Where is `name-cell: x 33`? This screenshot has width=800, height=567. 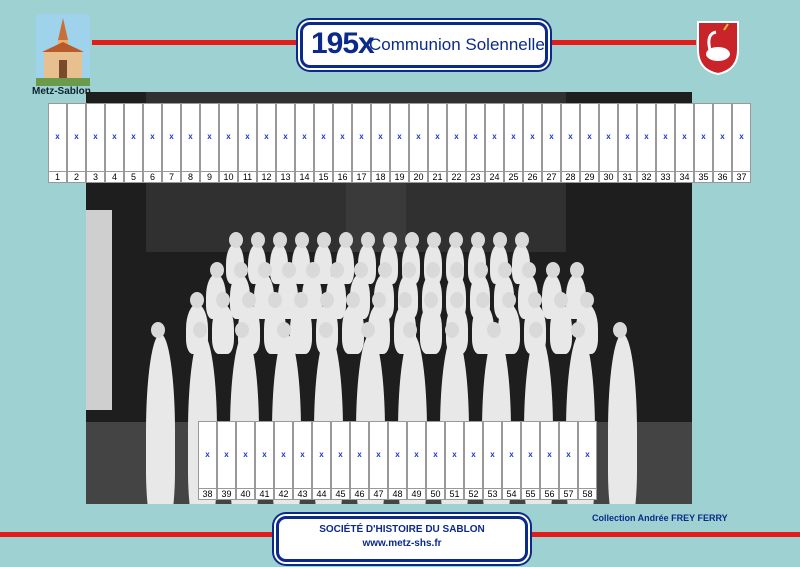 name-cell: x 33 is located at coordinates (665, 143).